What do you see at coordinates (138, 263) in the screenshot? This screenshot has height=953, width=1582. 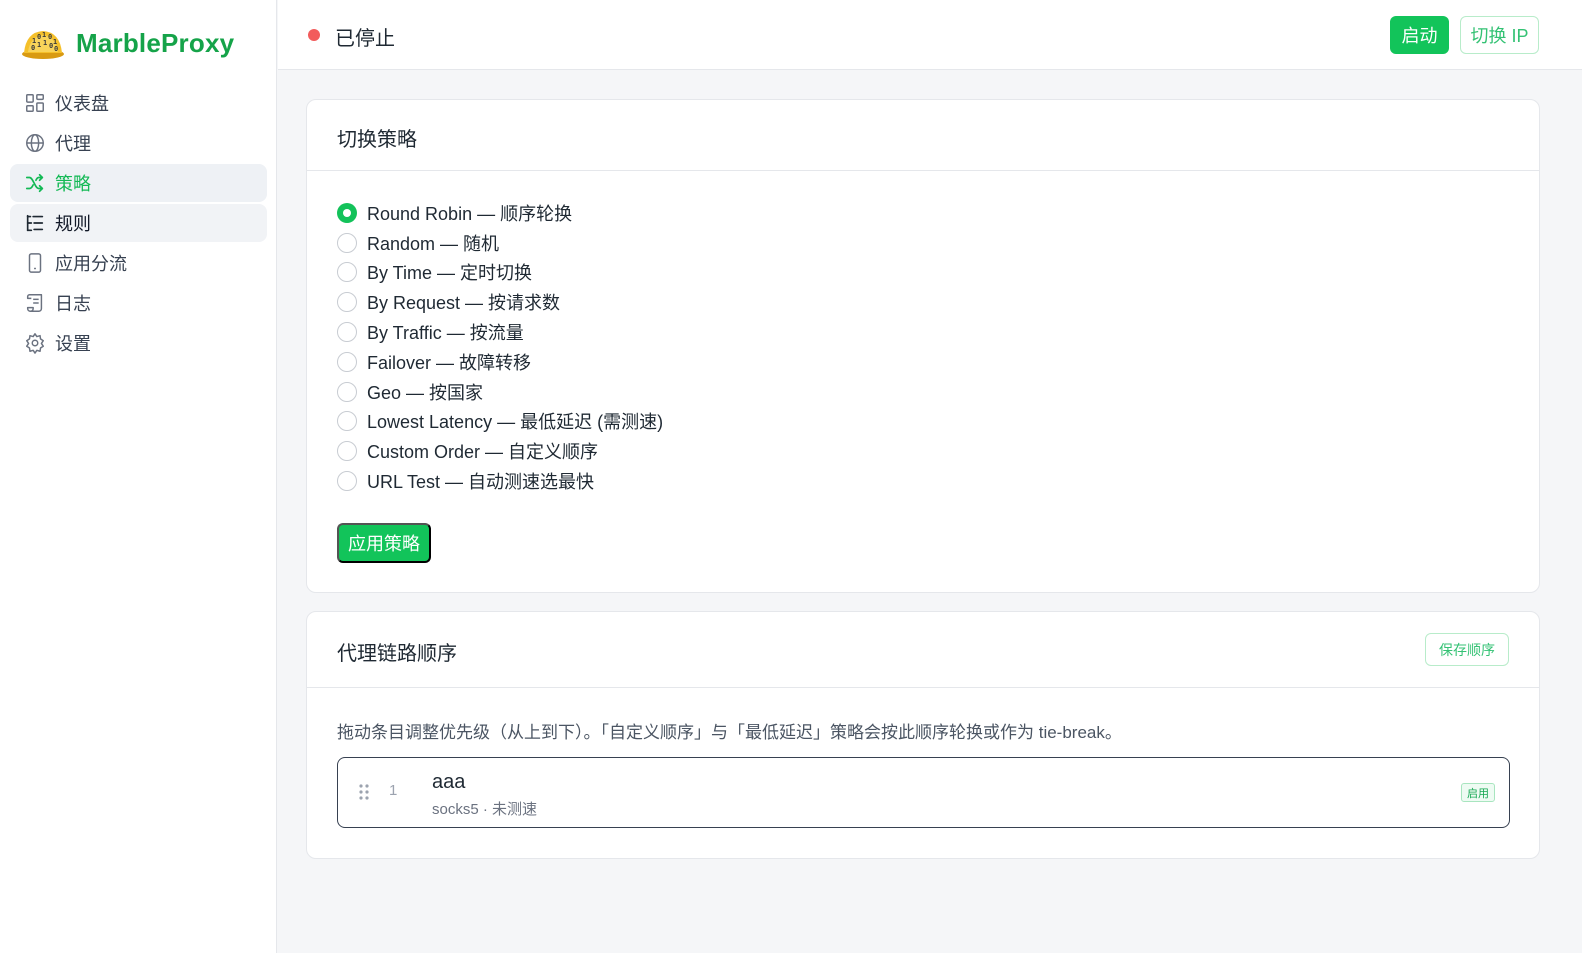 I see `sidebar-item-app-split: 应用分流` at bounding box center [138, 263].